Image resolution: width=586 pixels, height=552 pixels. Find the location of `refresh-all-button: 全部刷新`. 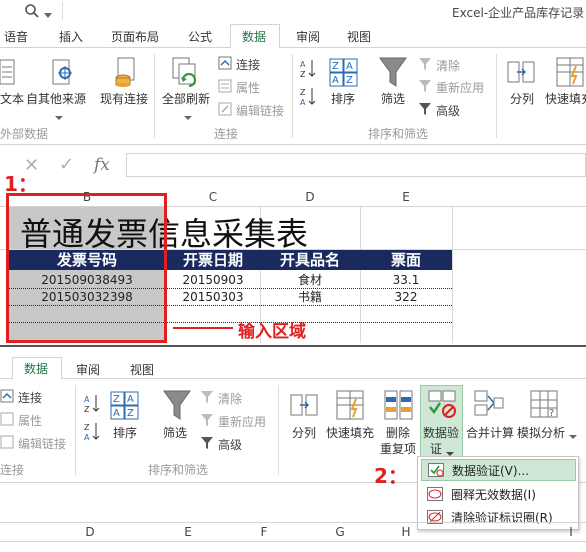

refresh-all-button: 全部刷新 is located at coordinates (186, 98).